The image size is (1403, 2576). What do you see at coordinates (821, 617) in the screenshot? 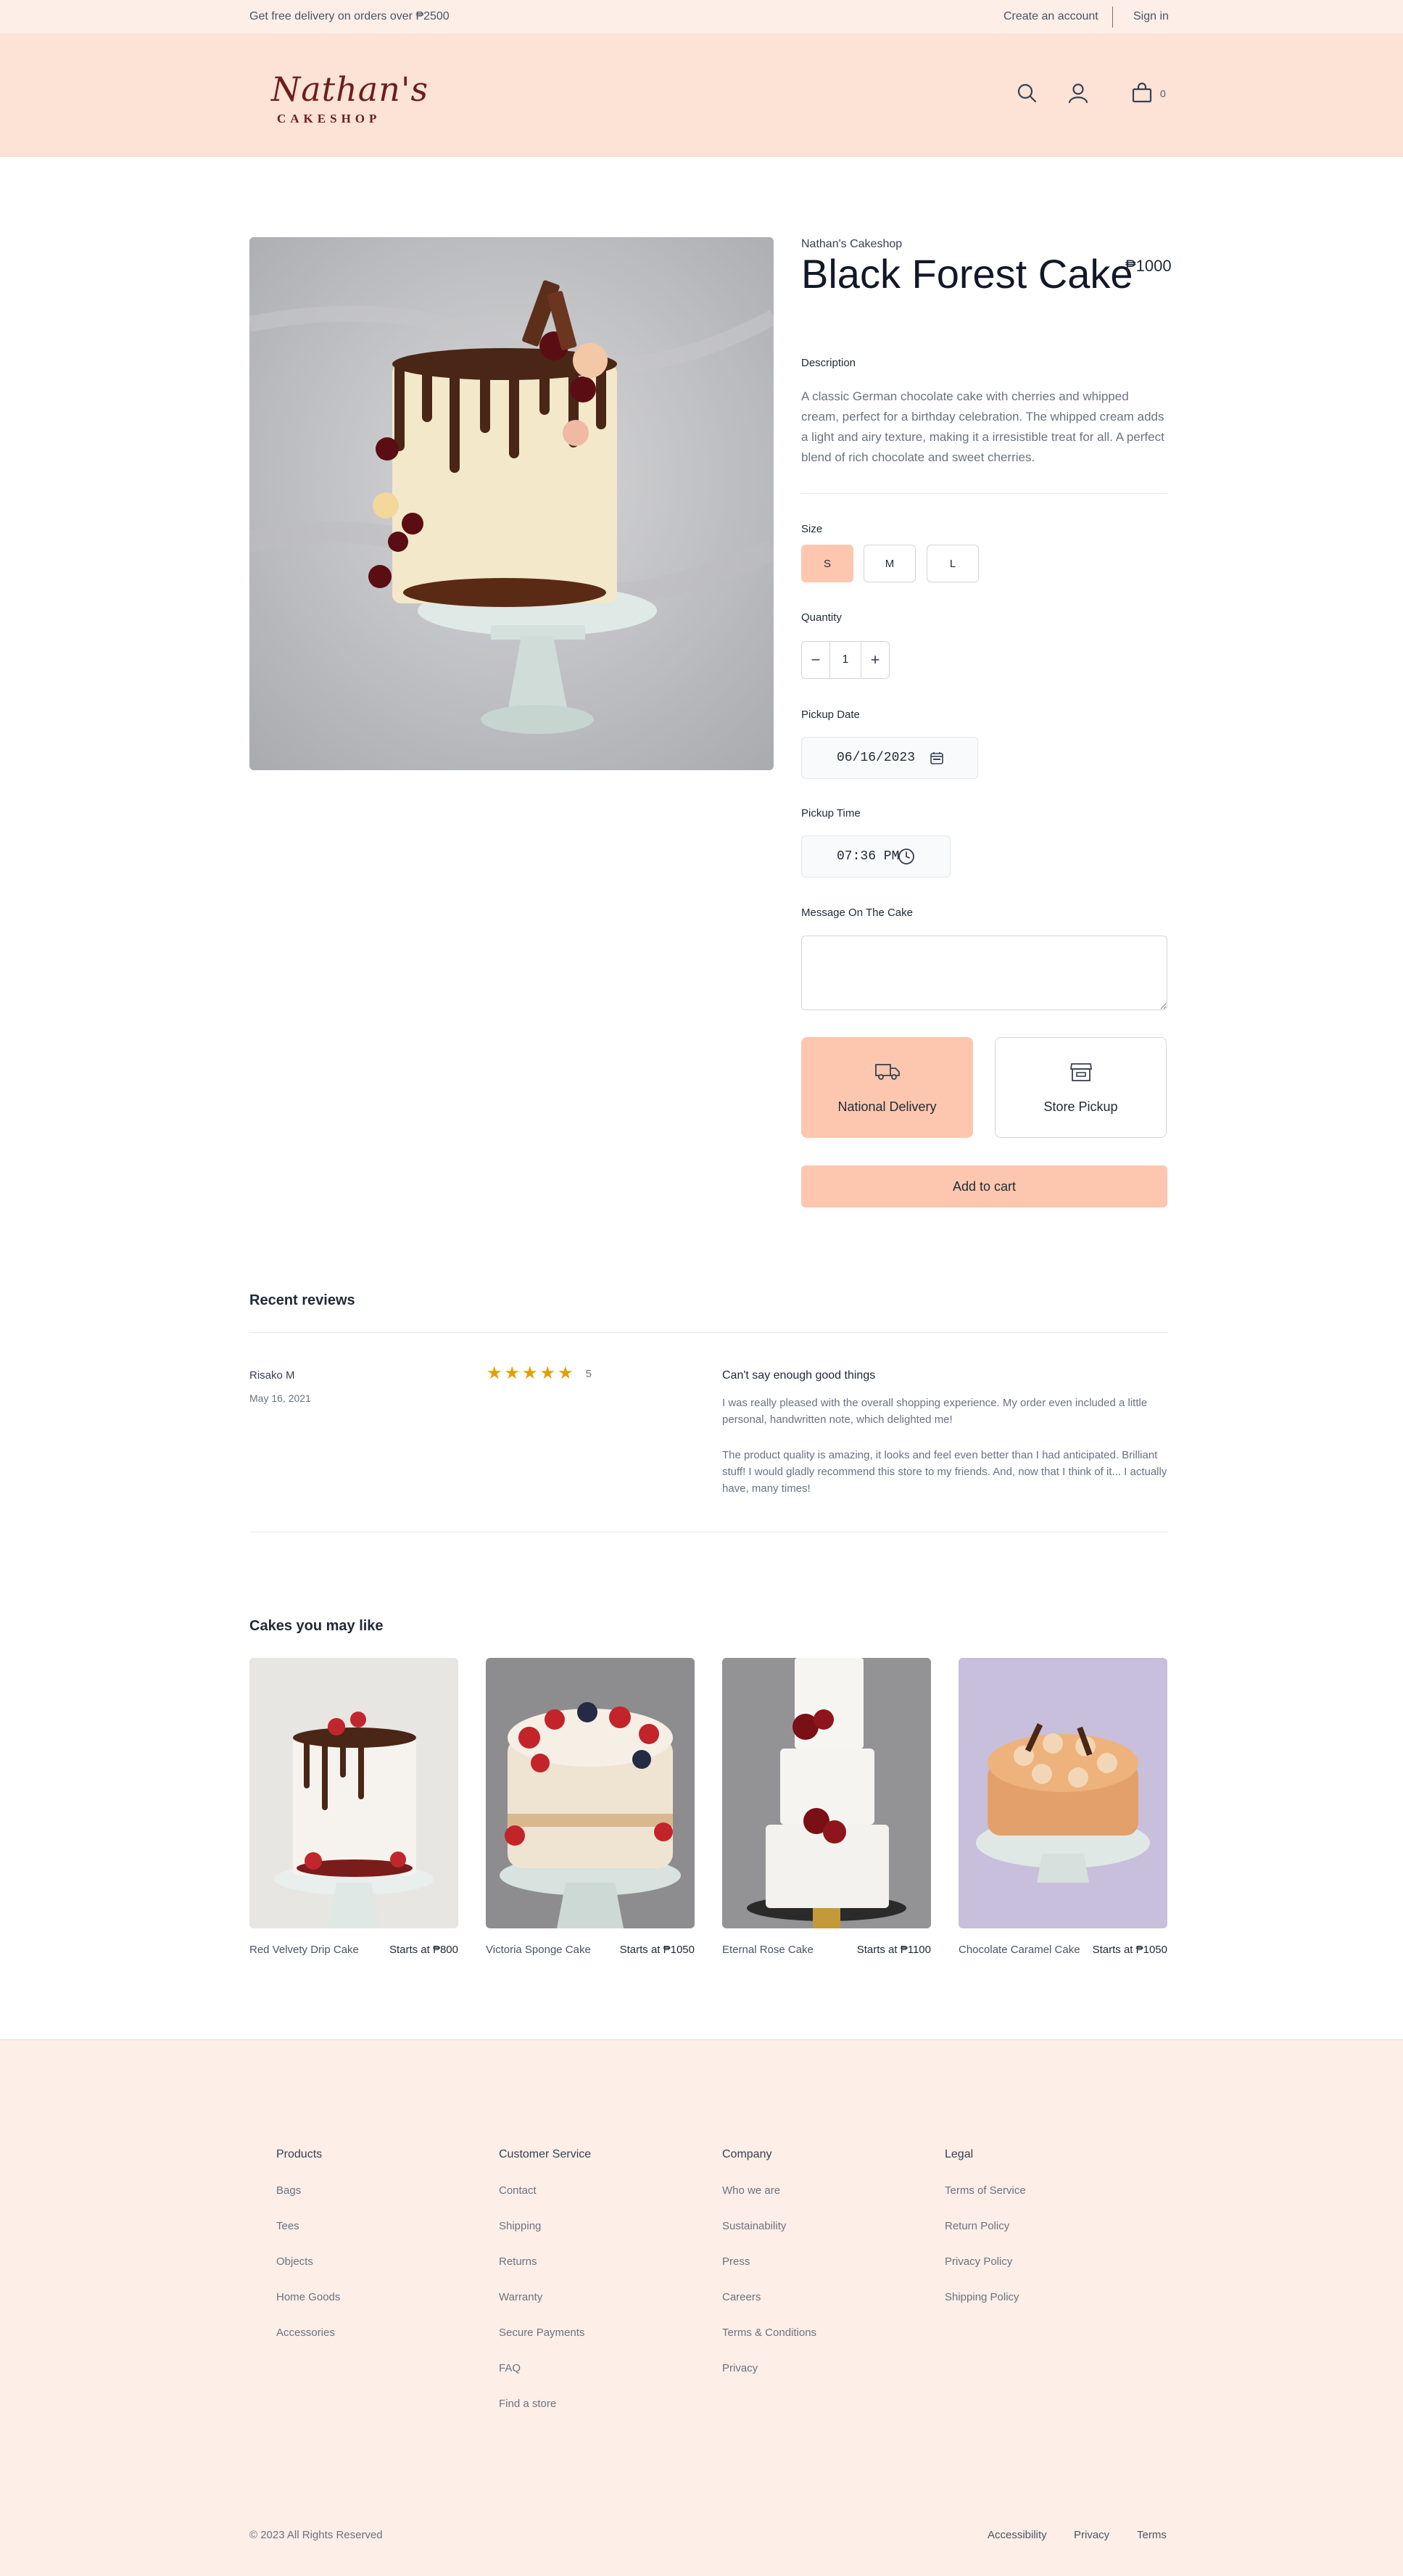
I see `quantity-label: Quantity` at bounding box center [821, 617].